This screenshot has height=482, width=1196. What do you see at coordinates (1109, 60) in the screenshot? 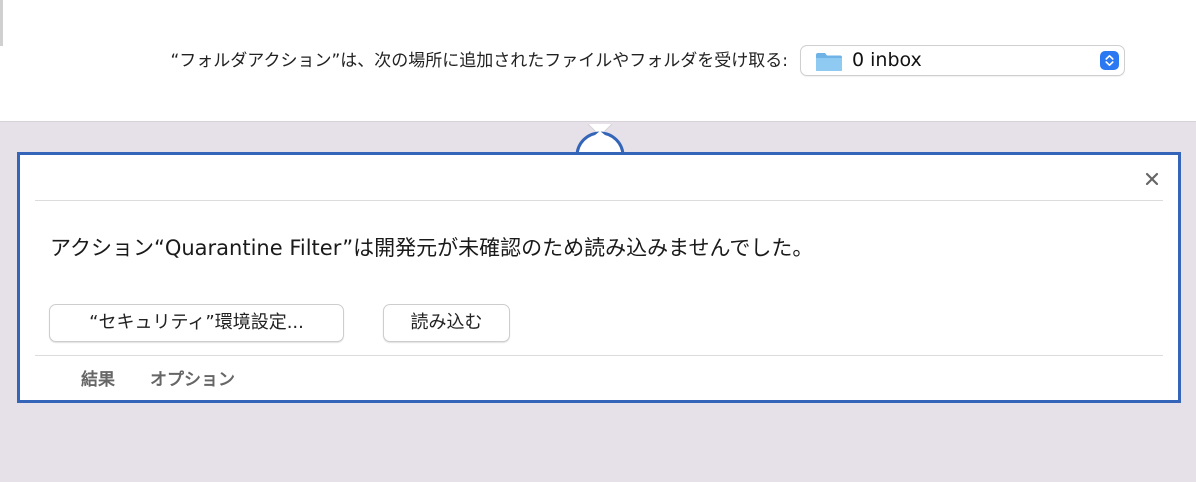
I see `popup-stepper-icon` at bounding box center [1109, 60].